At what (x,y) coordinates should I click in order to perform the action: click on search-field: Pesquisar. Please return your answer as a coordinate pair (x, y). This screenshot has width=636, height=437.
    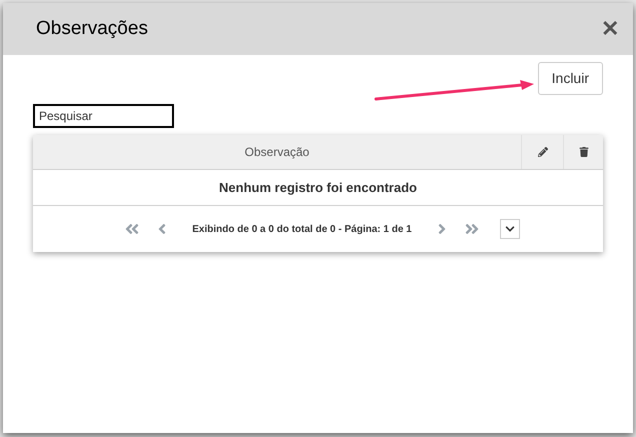
    Looking at the image, I should click on (103, 116).